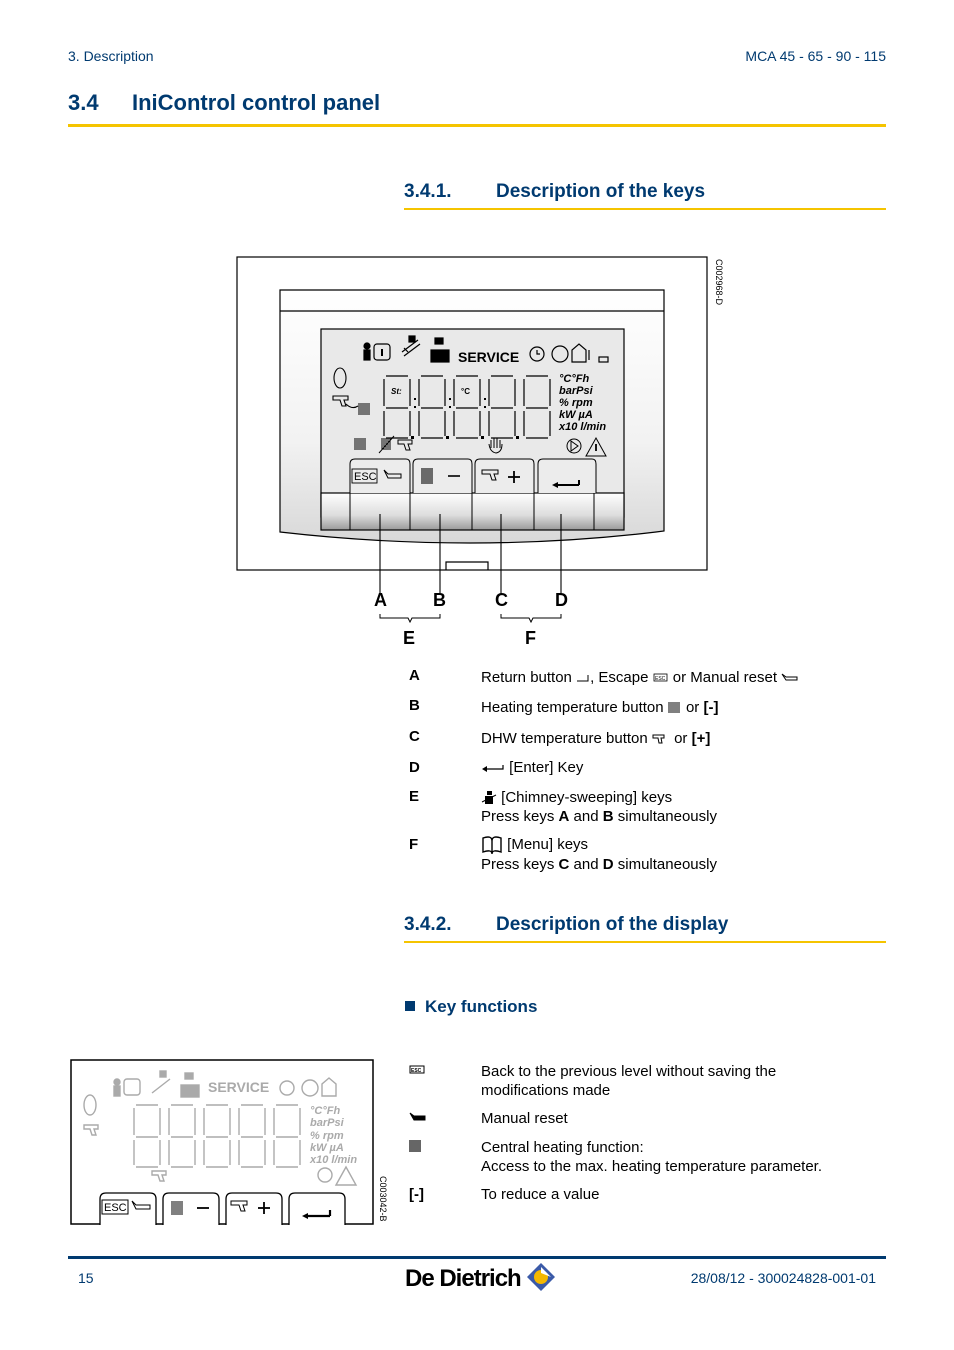 The height and width of the screenshot is (1350, 954). Describe the element at coordinates (414, 675) in the screenshot. I see `key-item-letter: A` at that location.